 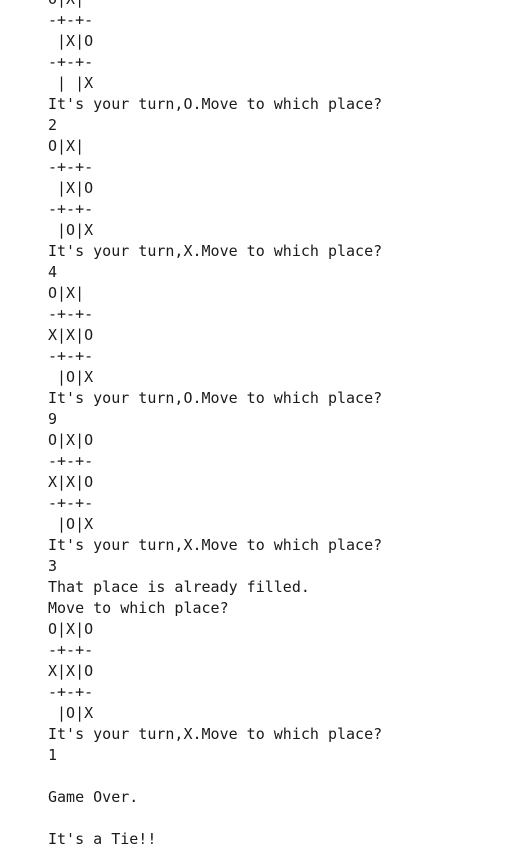 I want to click on user-input: 3, so click(x=53, y=566).